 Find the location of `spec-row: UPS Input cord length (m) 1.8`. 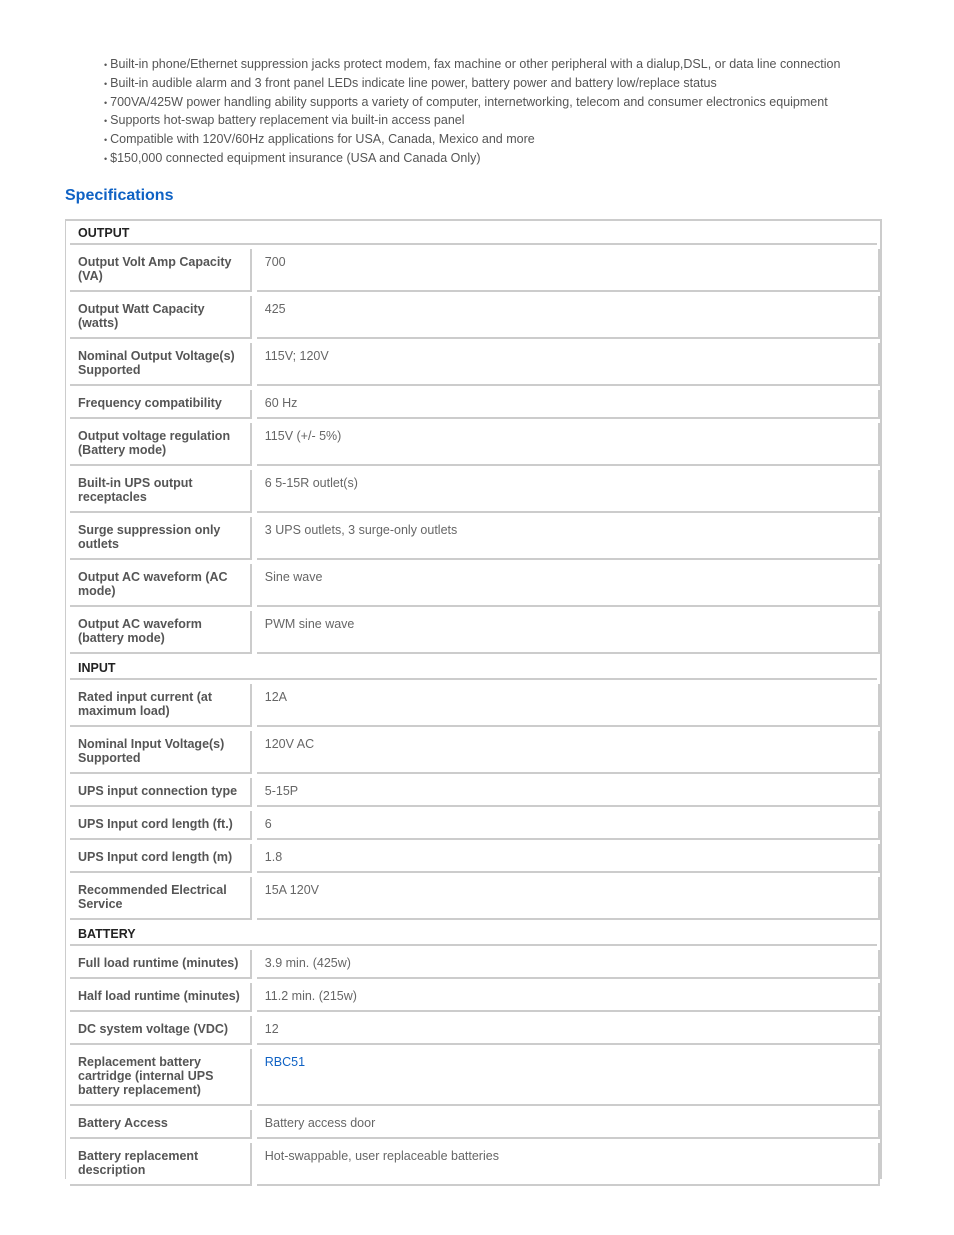

spec-row: UPS Input cord length (m) 1.8 is located at coordinates (475, 858).